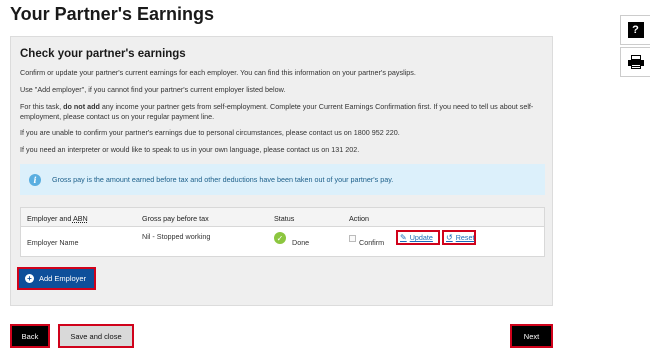 Image resolution: width=650 pixels, height=357 pixels. I want to click on header-action: Action, so click(359, 218).